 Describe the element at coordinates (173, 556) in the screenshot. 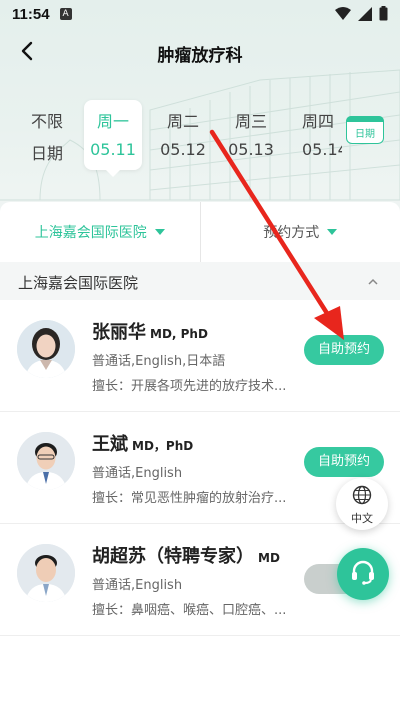

I see `doctor-name: 胡超苏（特聘专家）` at that location.